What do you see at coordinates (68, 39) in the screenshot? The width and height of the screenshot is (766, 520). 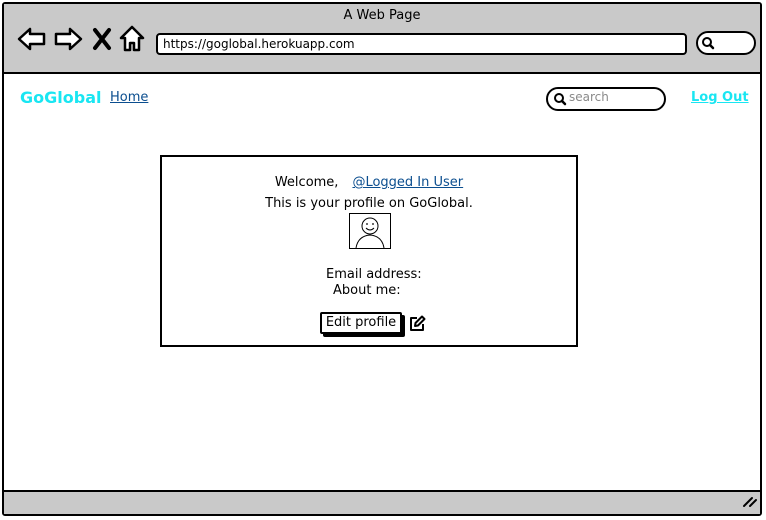 I see `arrow-right-icon` at bounding box center [68, 39].